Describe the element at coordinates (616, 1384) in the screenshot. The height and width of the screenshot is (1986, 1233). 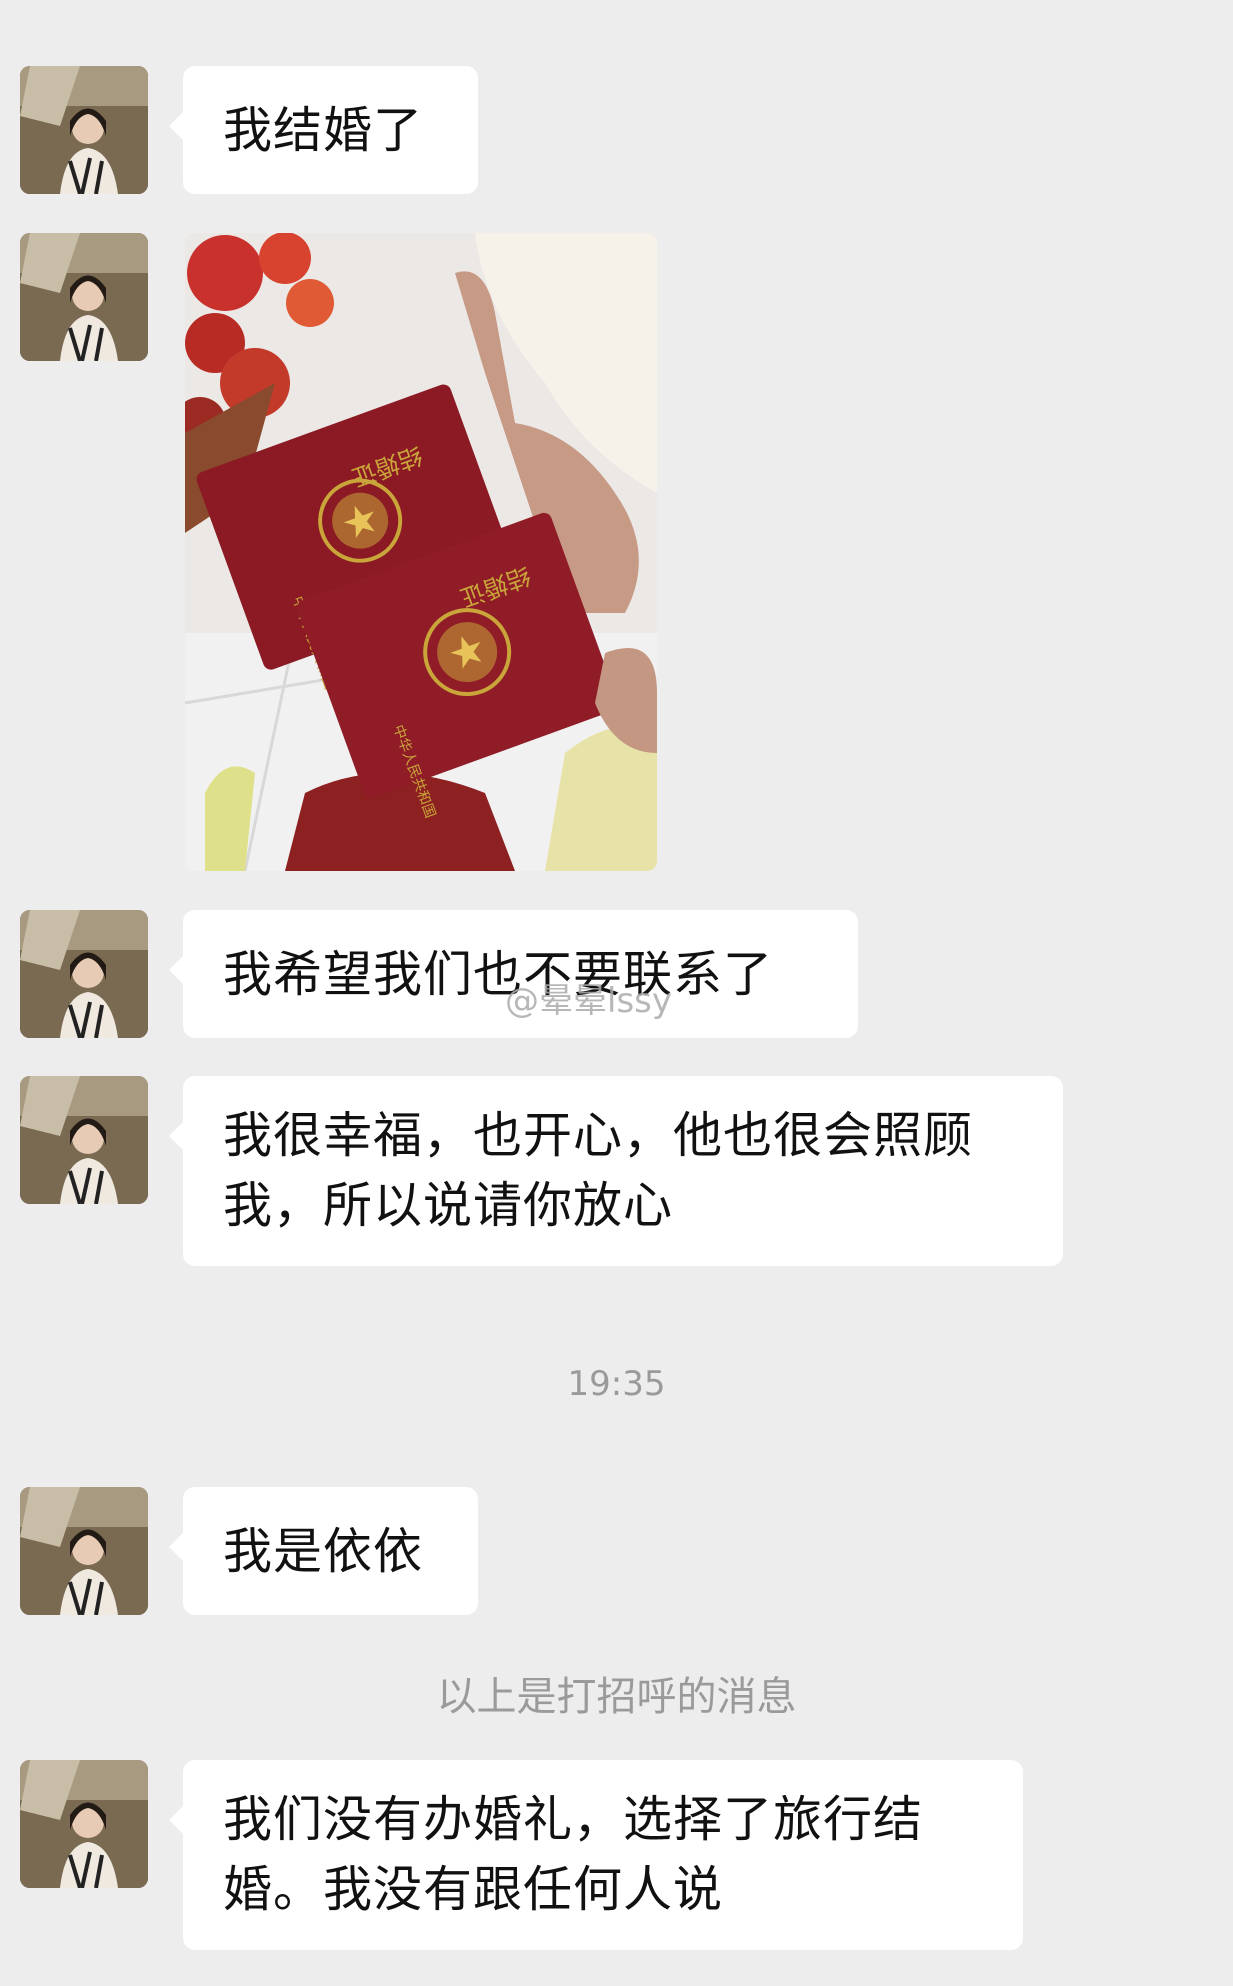
I see `timestamp: 19:35` at that location.